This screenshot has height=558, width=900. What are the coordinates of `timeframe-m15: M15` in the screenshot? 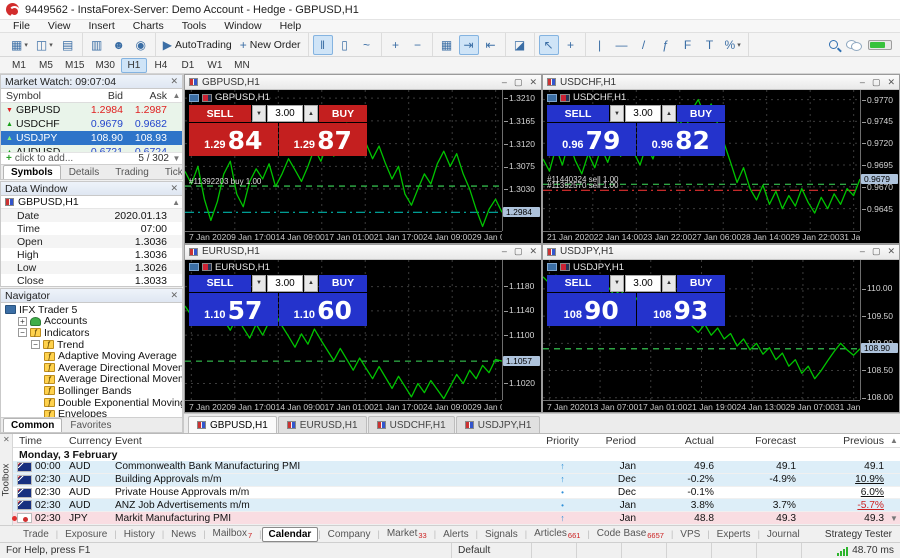 It's located at (74, 65).